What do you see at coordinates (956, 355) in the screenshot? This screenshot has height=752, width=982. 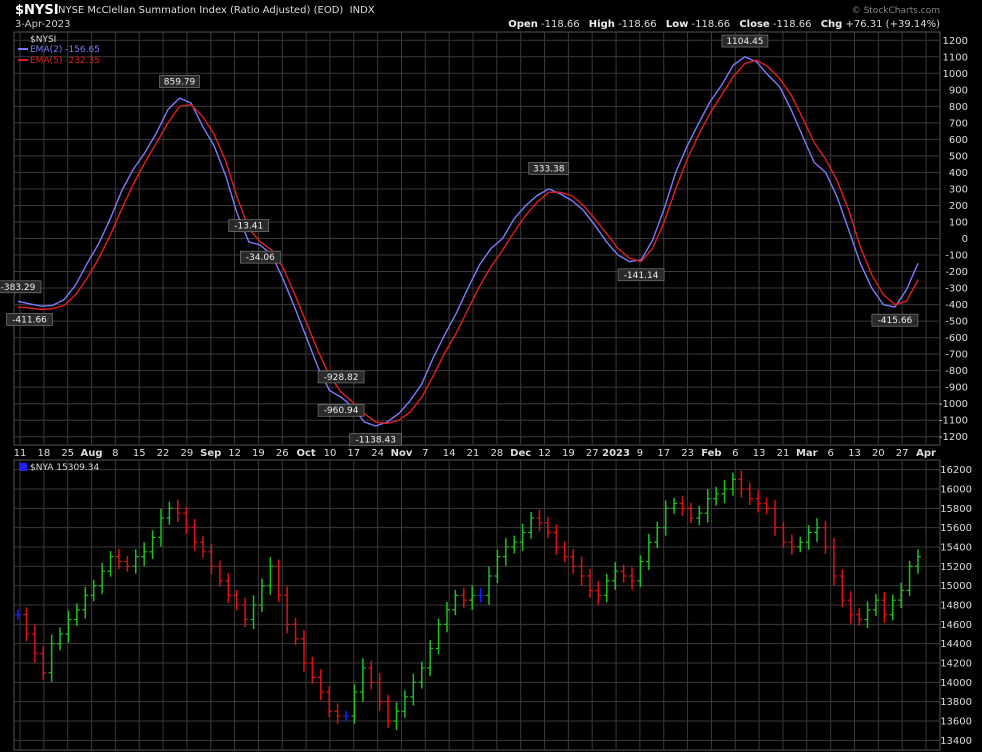 I see `y-tick-label: -700` at bounding box center [956, 355].